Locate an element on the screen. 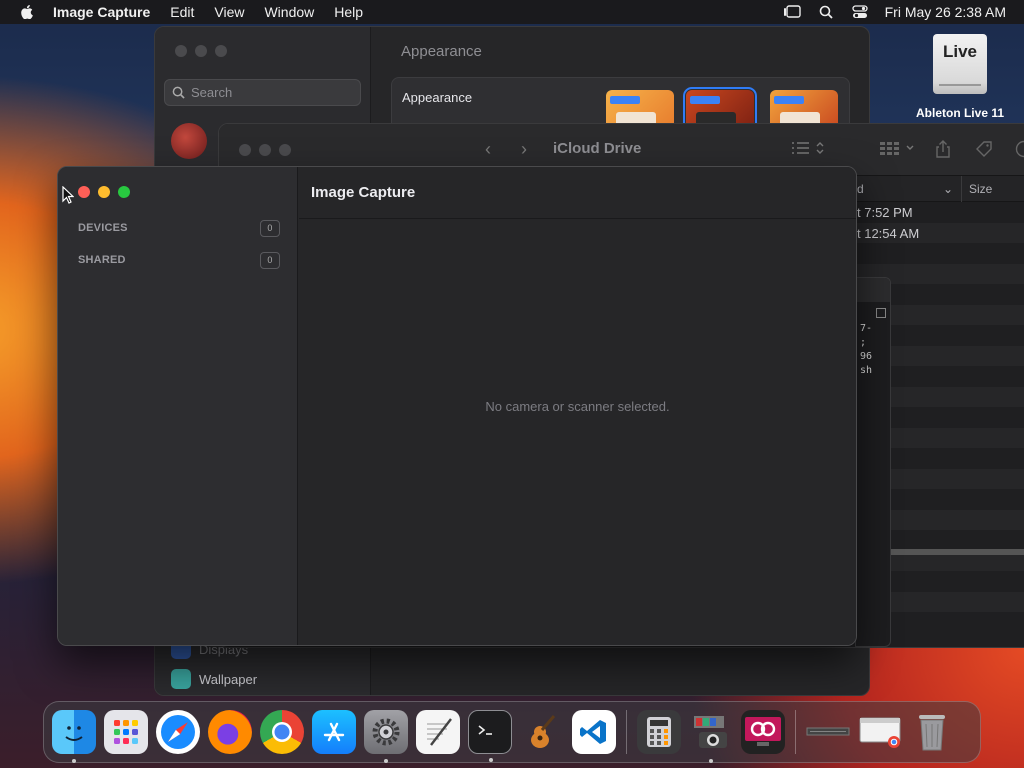 This screenshot has height=768, width=1024. column-divider is located at coordinates (961, 189).